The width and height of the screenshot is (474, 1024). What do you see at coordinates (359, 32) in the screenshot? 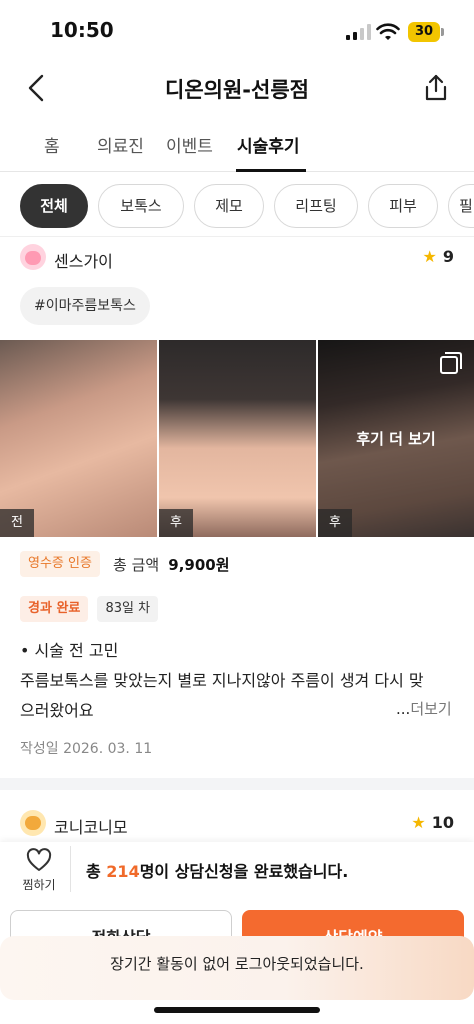
I see `cellular-signal-icon` at bounding box center [359, 32].